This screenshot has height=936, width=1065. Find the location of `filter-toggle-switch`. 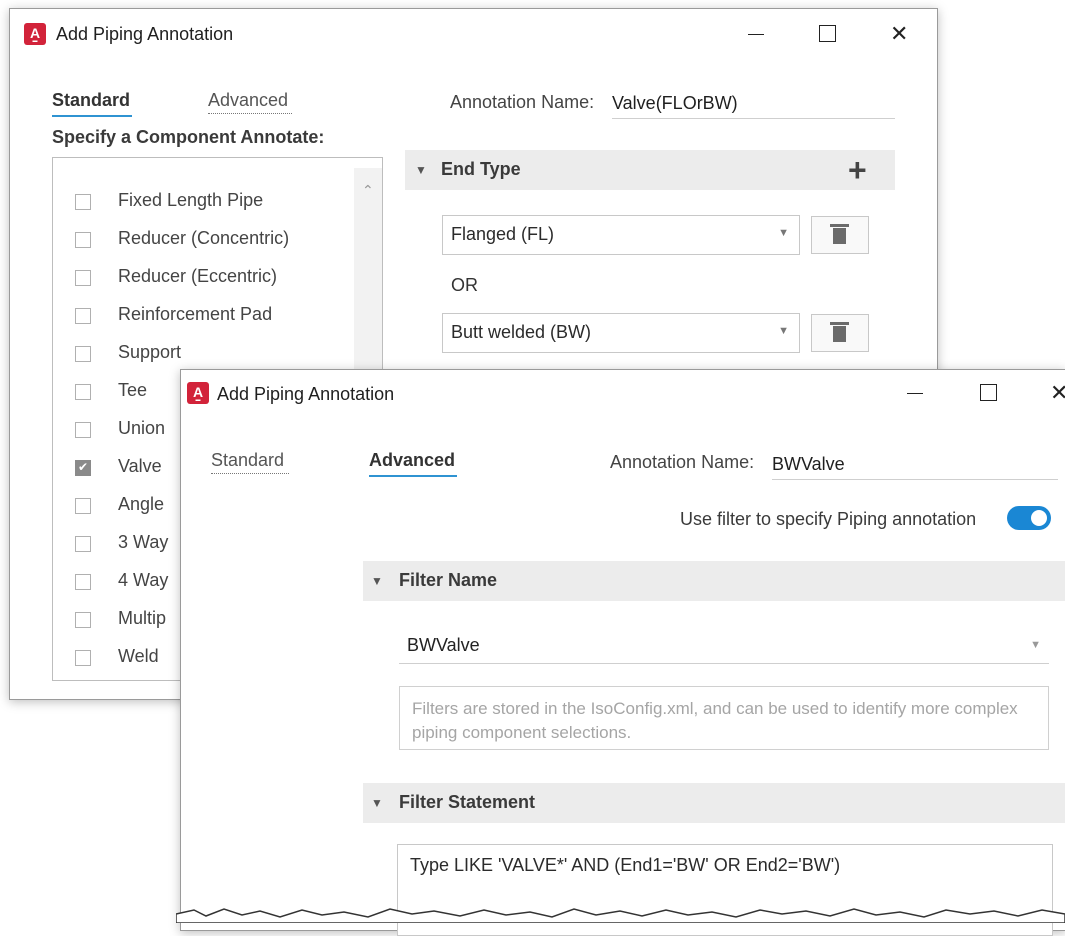

filter-toggle-switch is located at coordinates (1029, 518).